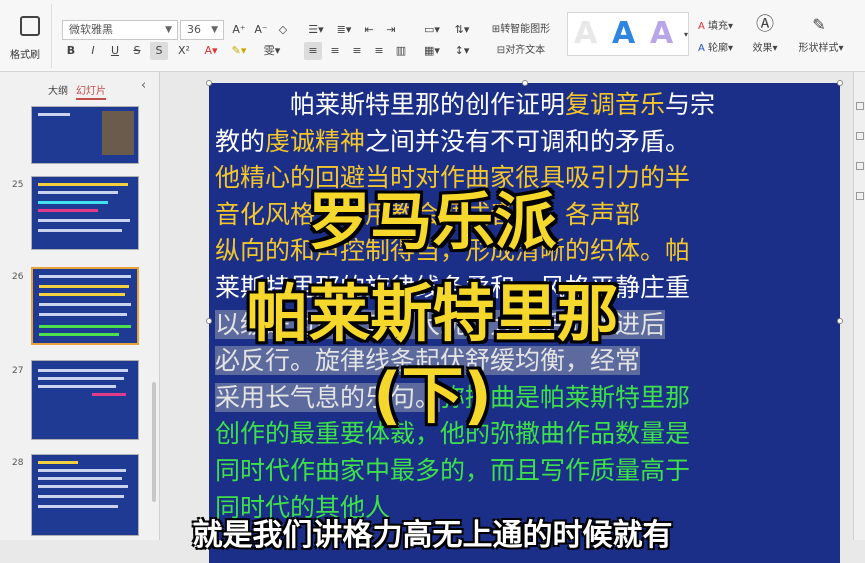 This screenshot has height=563, width=865. I want to click on outline-button: A 轮廓▾, so click(724, 49).